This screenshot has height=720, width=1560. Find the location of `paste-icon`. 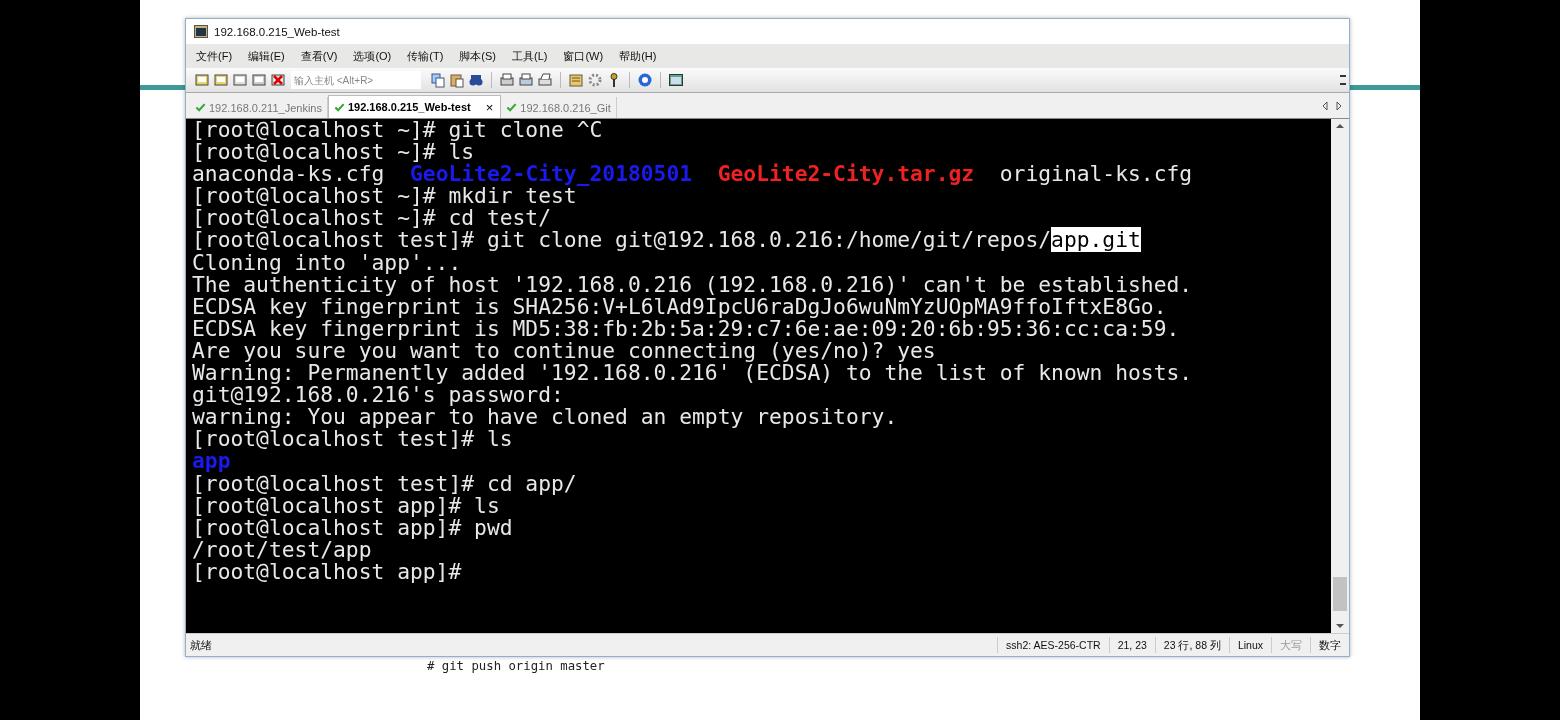

paste-icon is located at coordinates (457, 80).